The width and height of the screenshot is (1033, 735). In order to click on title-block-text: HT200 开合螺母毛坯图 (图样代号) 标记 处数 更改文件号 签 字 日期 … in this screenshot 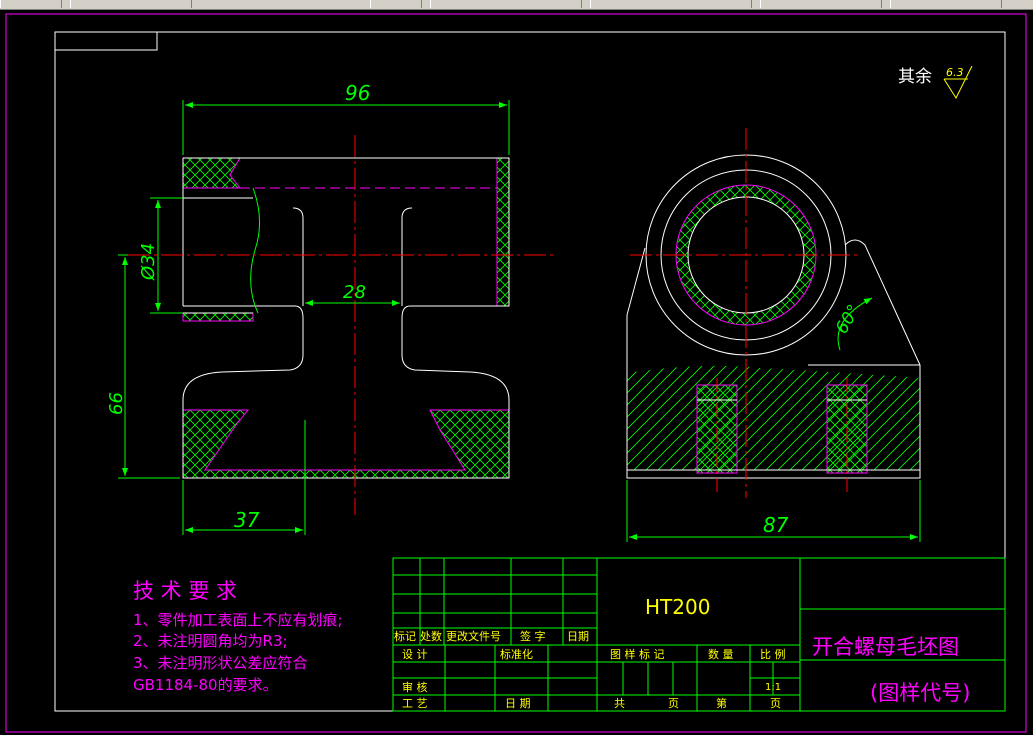, I will do `click(682, 652)`.